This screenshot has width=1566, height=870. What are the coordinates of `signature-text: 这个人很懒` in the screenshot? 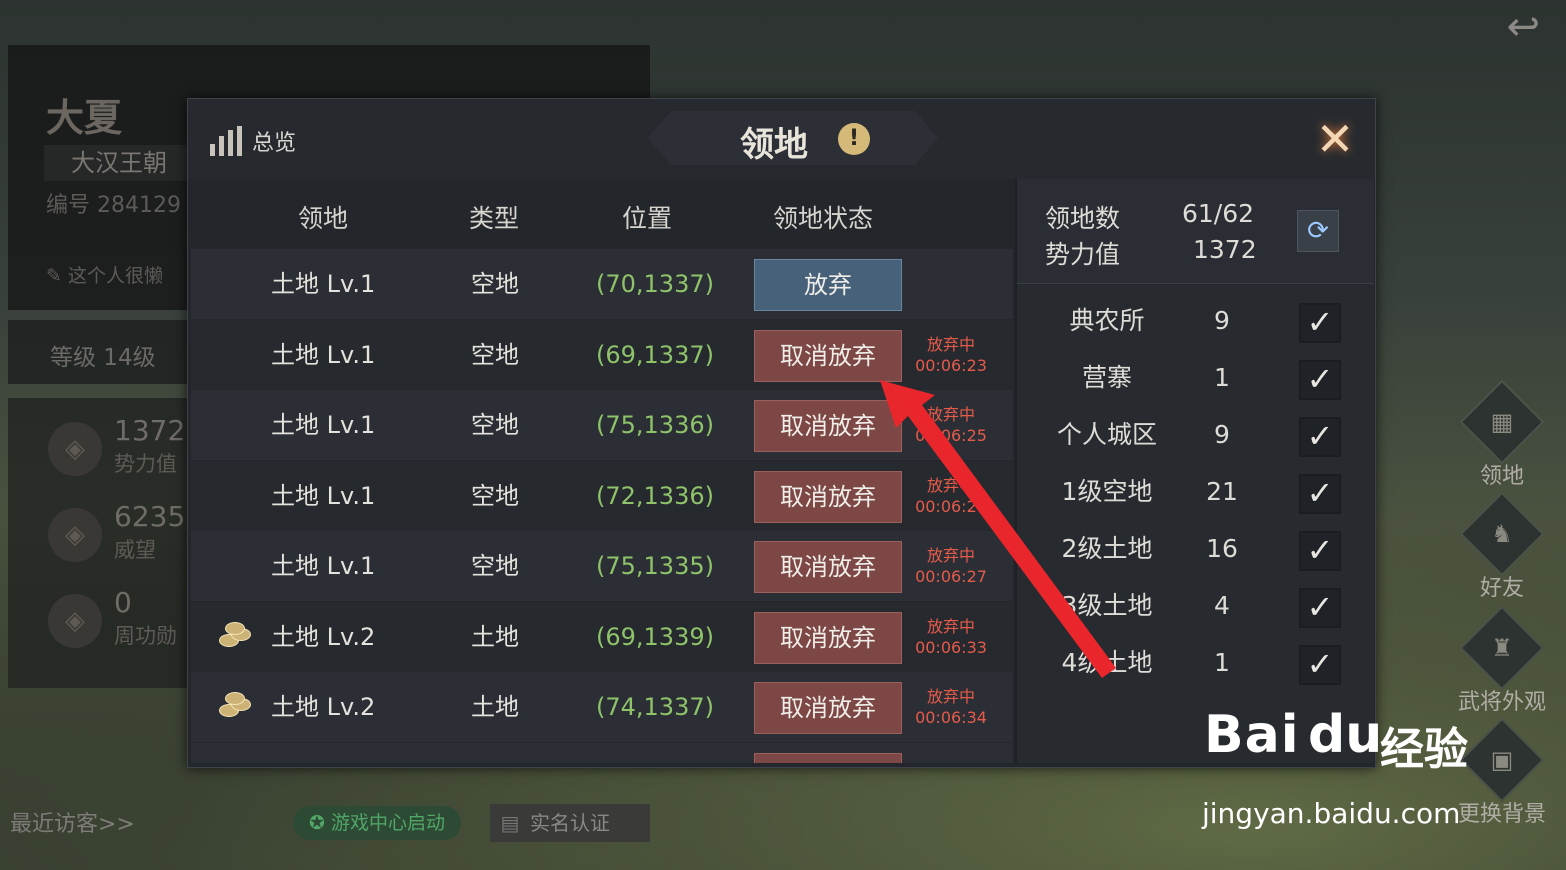 It's located at (115, 276).